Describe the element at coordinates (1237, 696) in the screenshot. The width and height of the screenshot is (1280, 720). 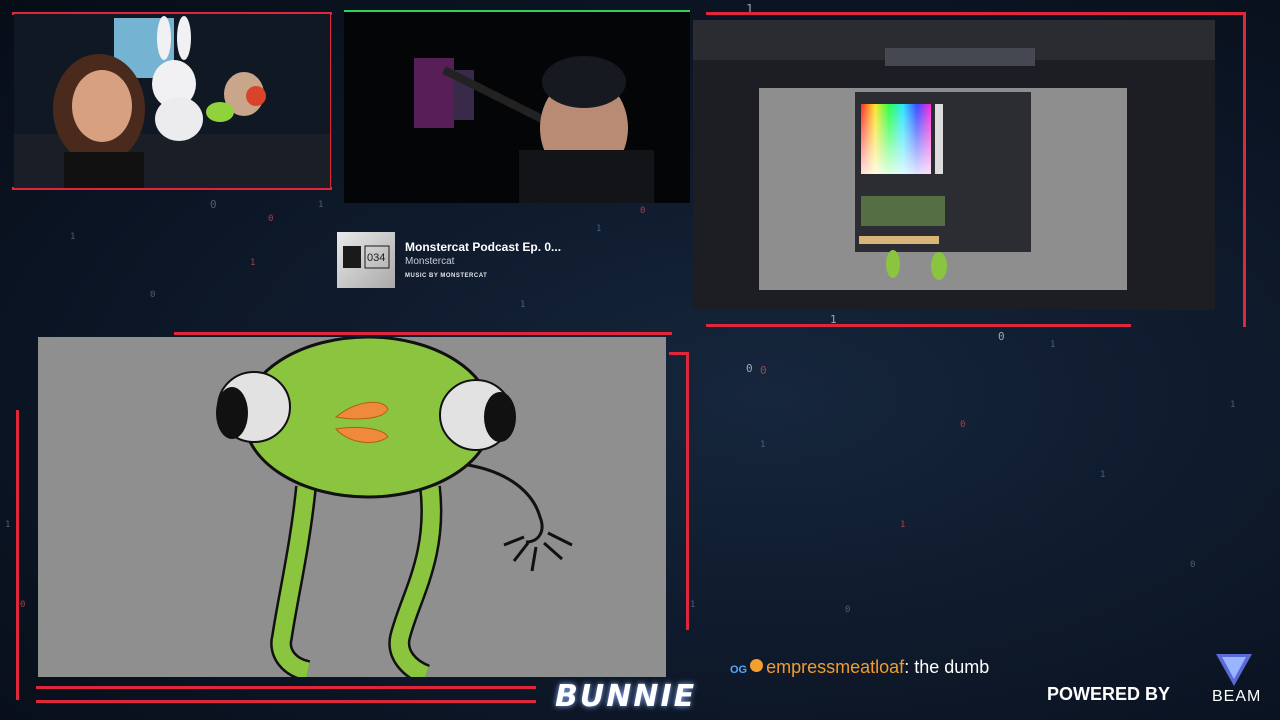
I see `sponsor-name: BEAM` at that location.